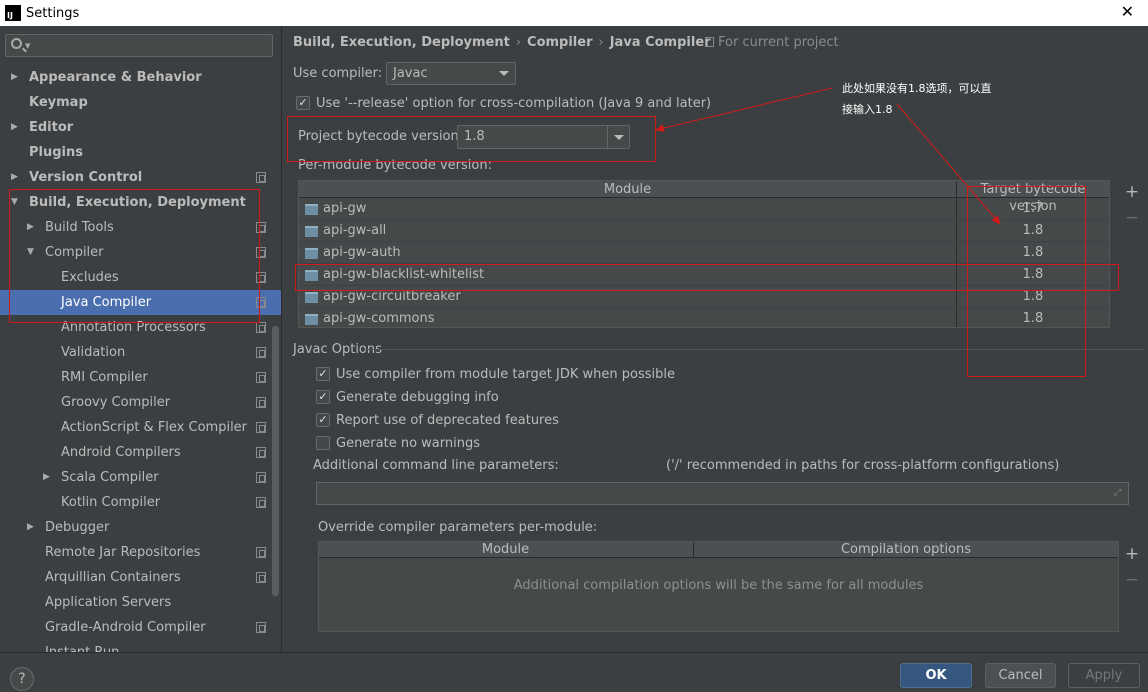 The width and height of the screenshot is (1148, 692). What do you see at coordinates (722, 493) in the screenshot?
I see `additional-params-input: ⤢` at bounding box center [722, 493].